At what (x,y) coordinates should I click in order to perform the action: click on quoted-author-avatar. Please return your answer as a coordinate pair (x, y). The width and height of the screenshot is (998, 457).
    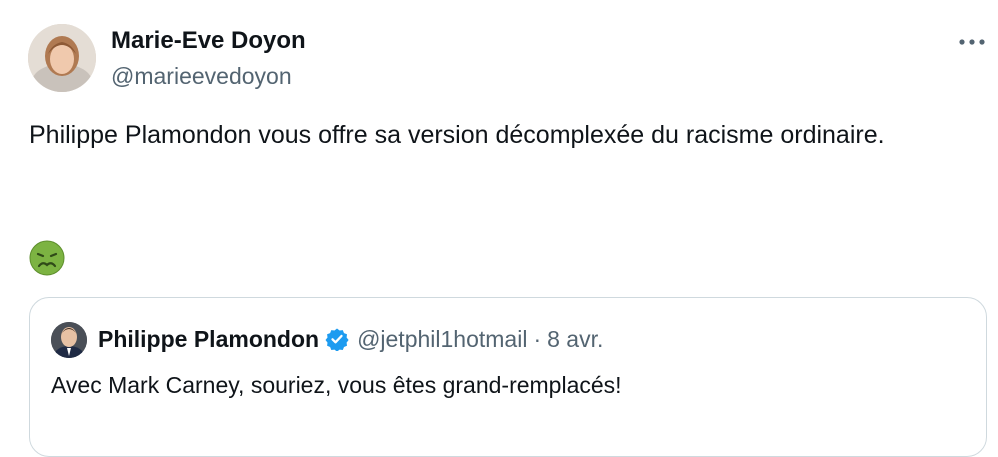
    Looking at the image, I should click on (69, 340).